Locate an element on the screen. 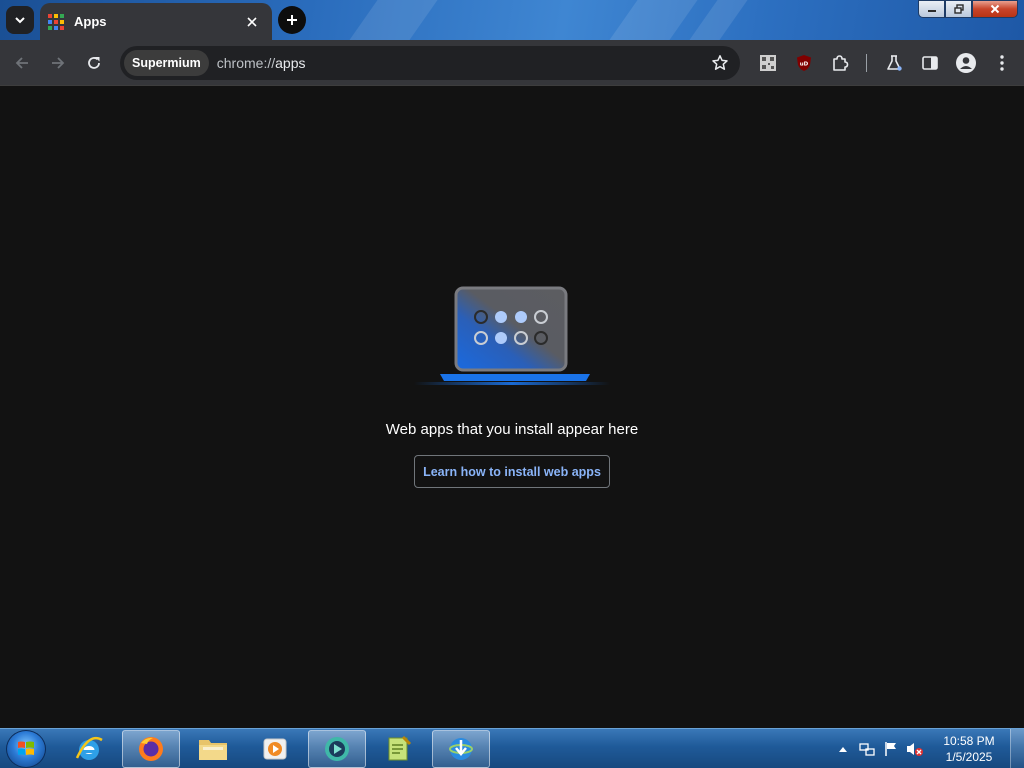  reload-icon is located at coordinates (94, 63).